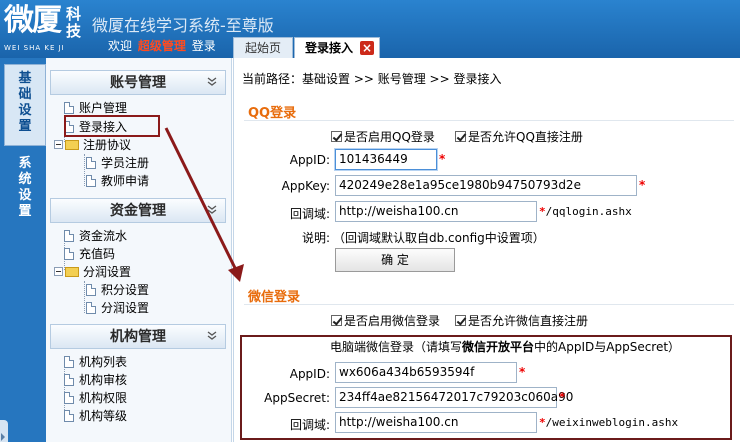  I want to click on module-system-settings: 系 统 设 置, so click(25, 191).